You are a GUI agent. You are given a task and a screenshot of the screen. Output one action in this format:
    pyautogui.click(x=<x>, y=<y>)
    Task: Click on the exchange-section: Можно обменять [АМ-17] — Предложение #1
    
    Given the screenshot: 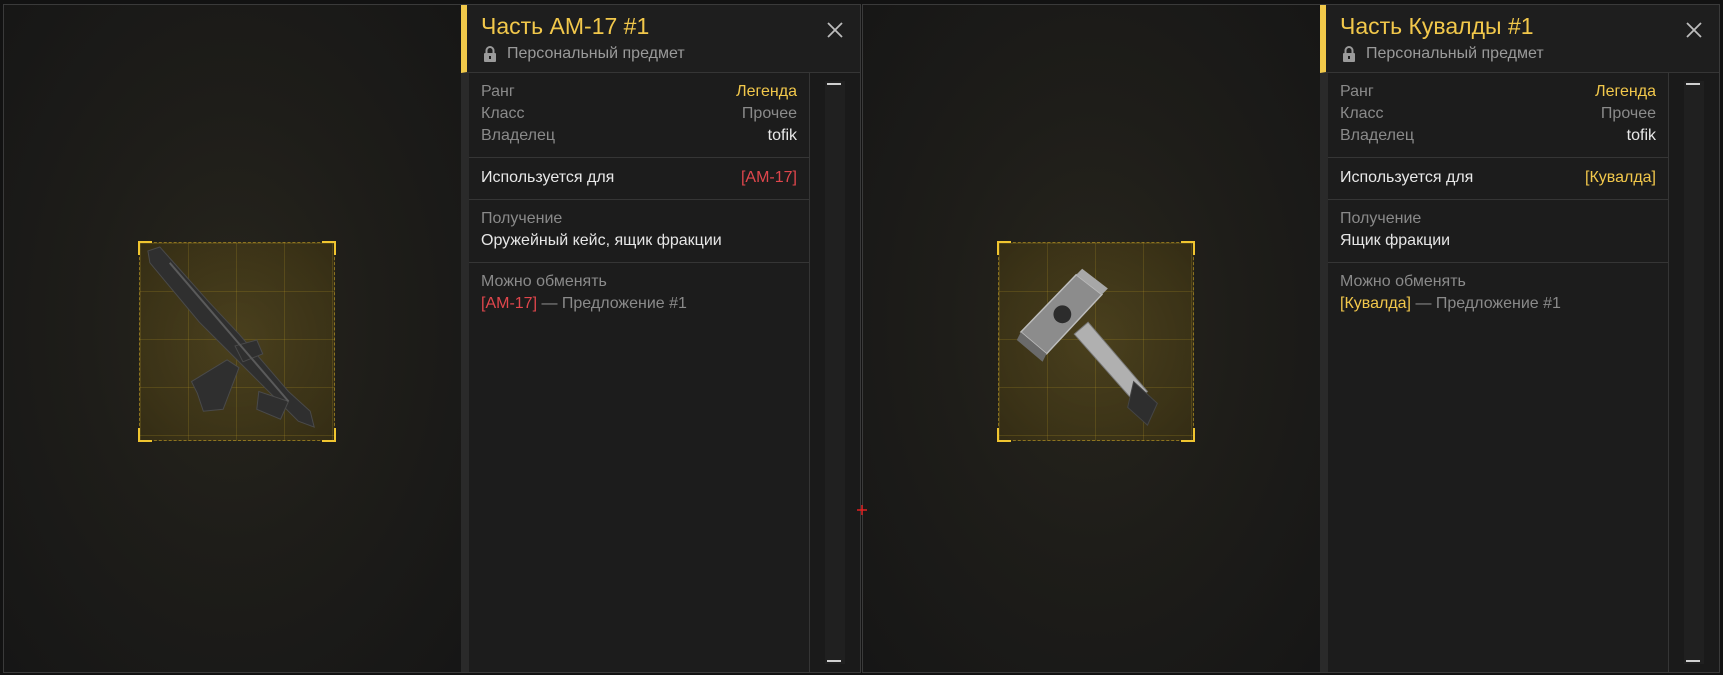 What is the action you would take?
    pyautogui.click(x=639, y=293)
    